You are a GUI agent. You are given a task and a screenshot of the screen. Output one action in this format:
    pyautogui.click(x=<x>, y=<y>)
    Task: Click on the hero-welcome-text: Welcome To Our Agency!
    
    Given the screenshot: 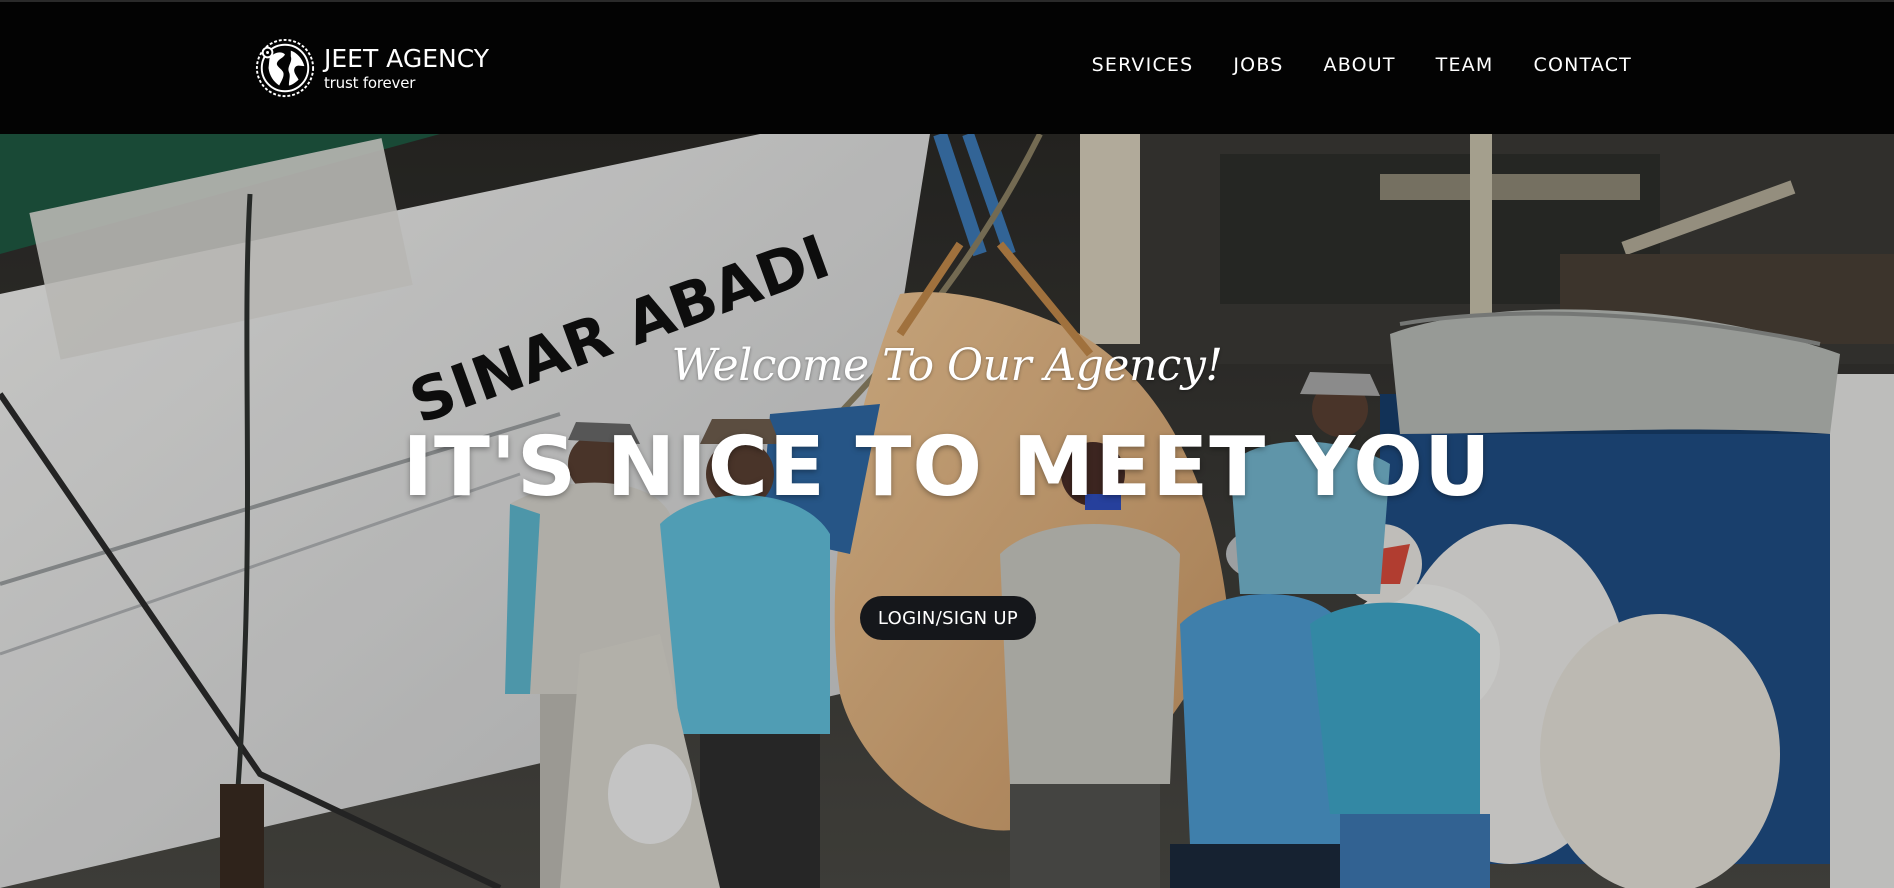 What is the action you would take?
    pyautogui.click(x=947, y=365)
    